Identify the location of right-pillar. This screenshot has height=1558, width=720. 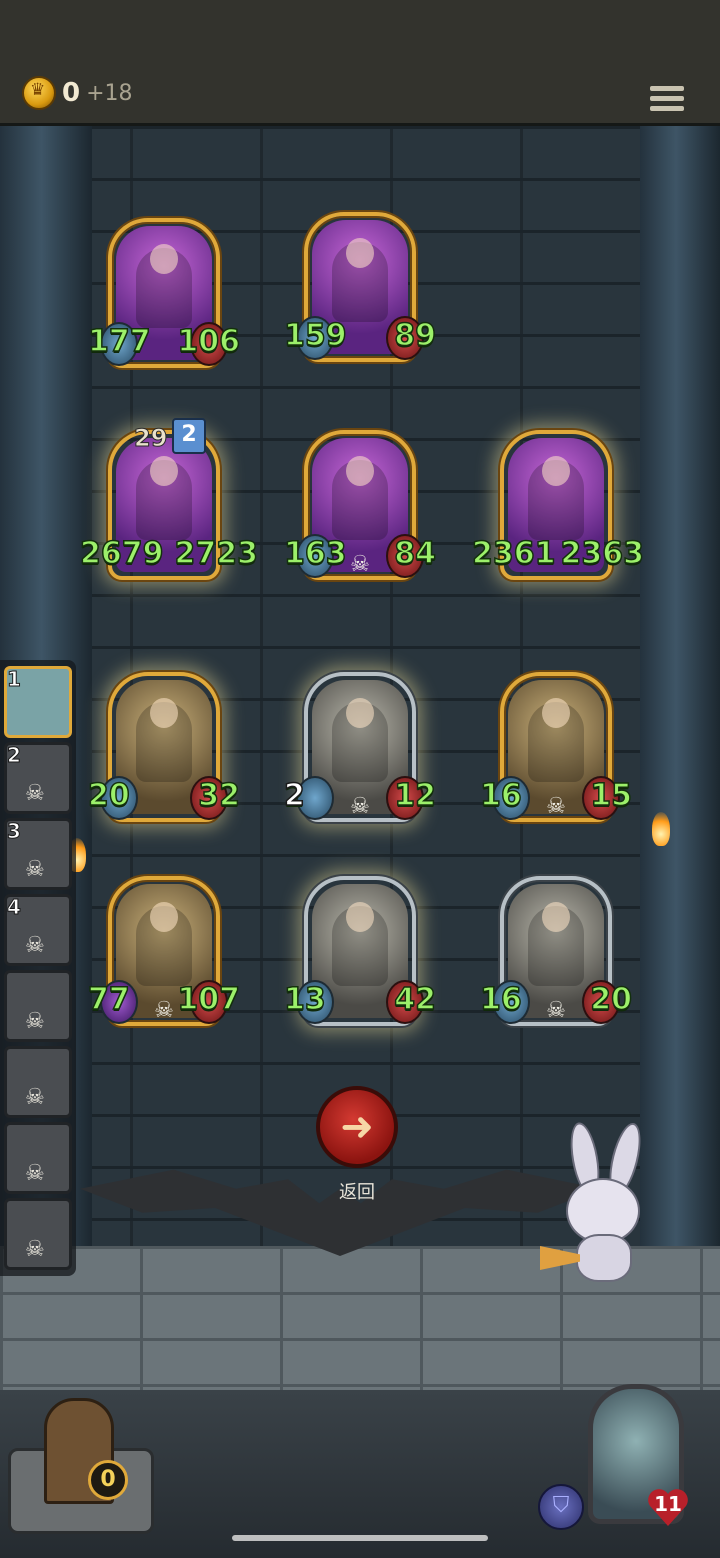
(680, 686).